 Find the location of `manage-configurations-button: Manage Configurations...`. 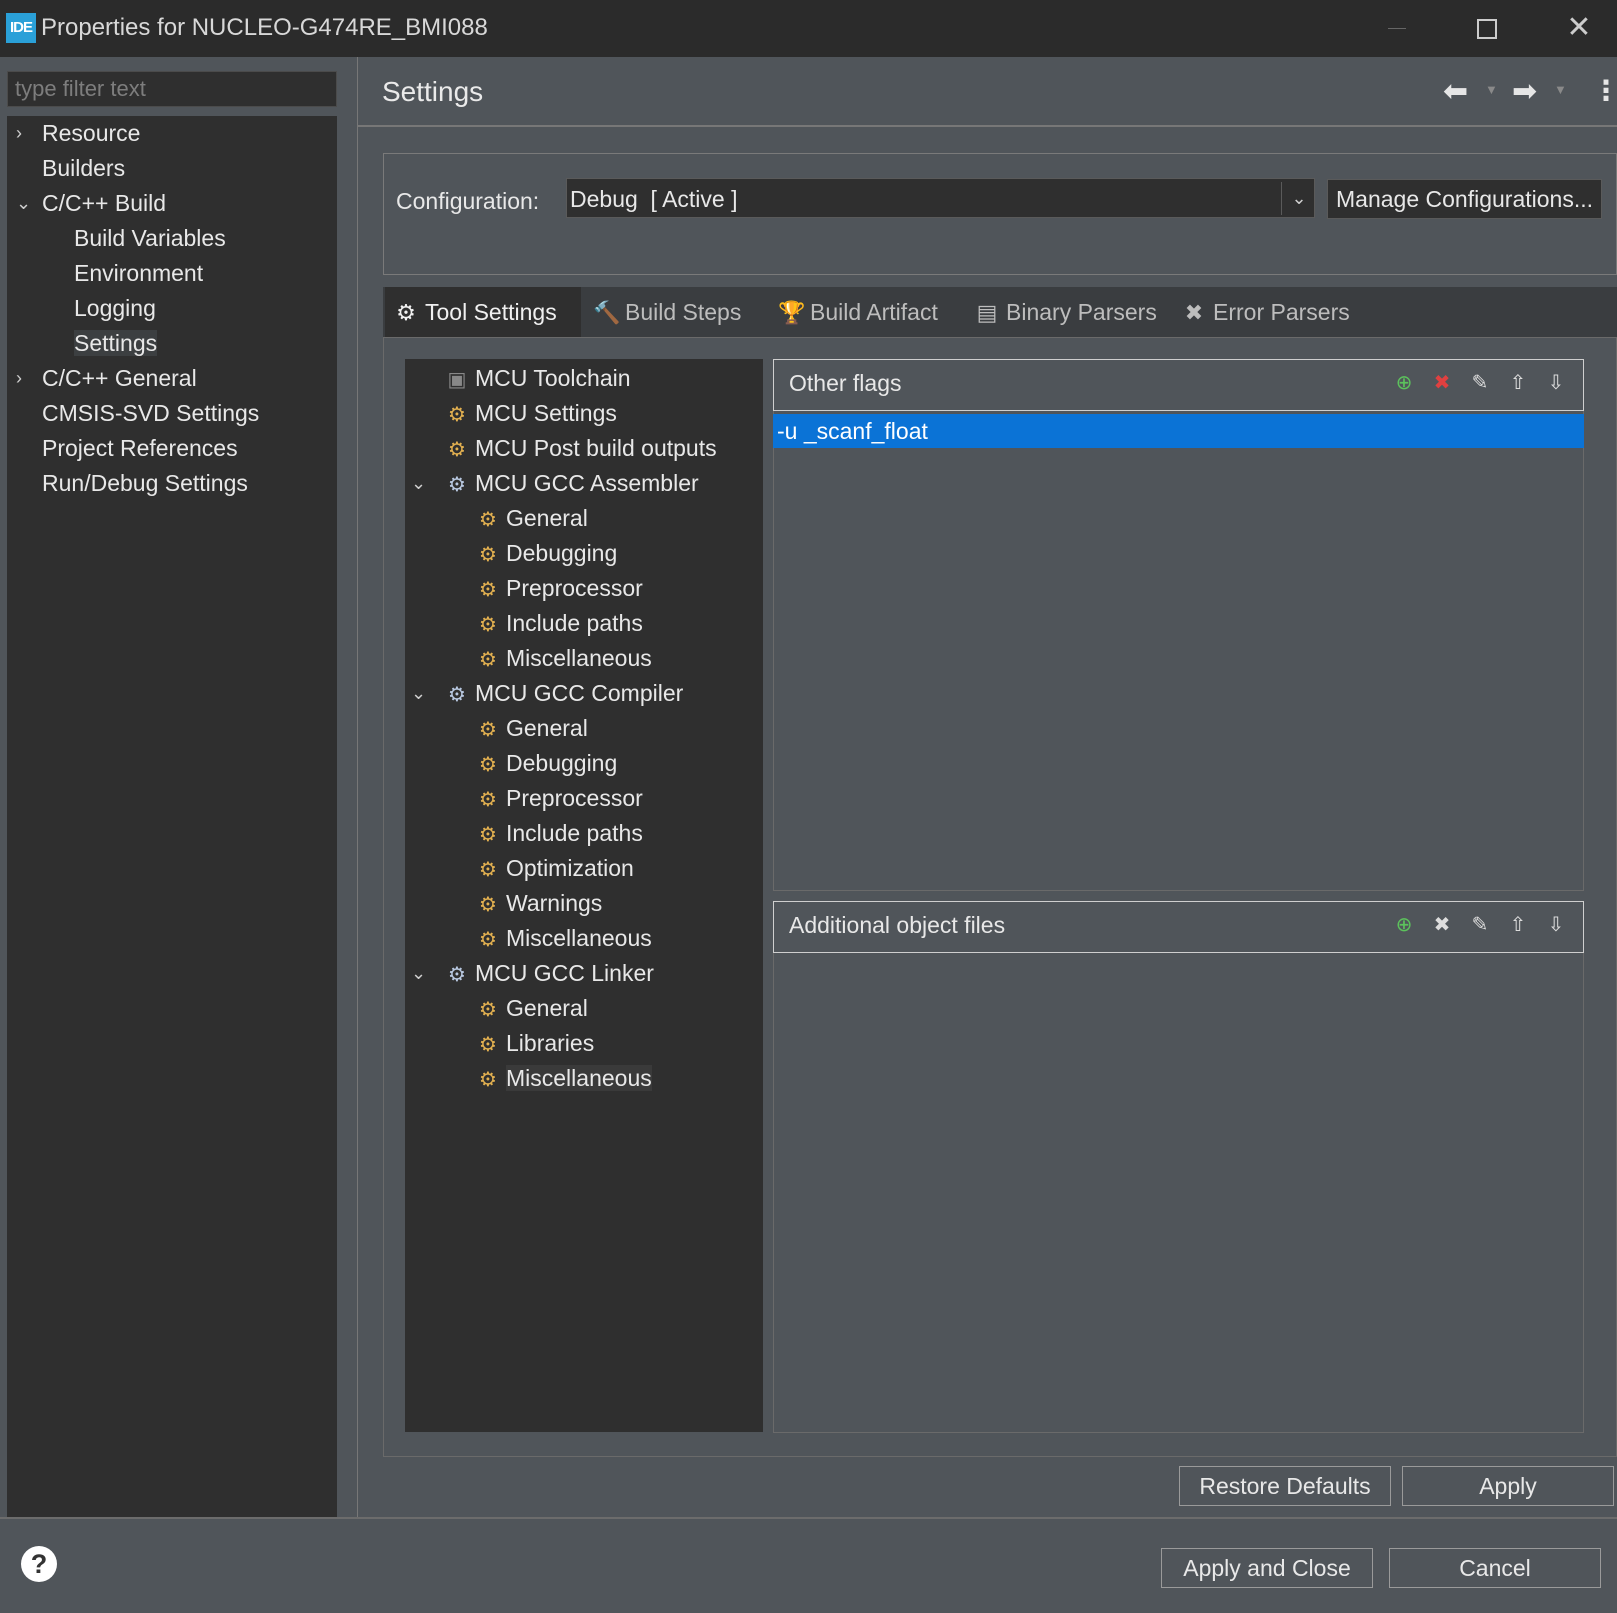

manage-configurations-button: Manage Configurations... is located at coordinates (1464, 199).